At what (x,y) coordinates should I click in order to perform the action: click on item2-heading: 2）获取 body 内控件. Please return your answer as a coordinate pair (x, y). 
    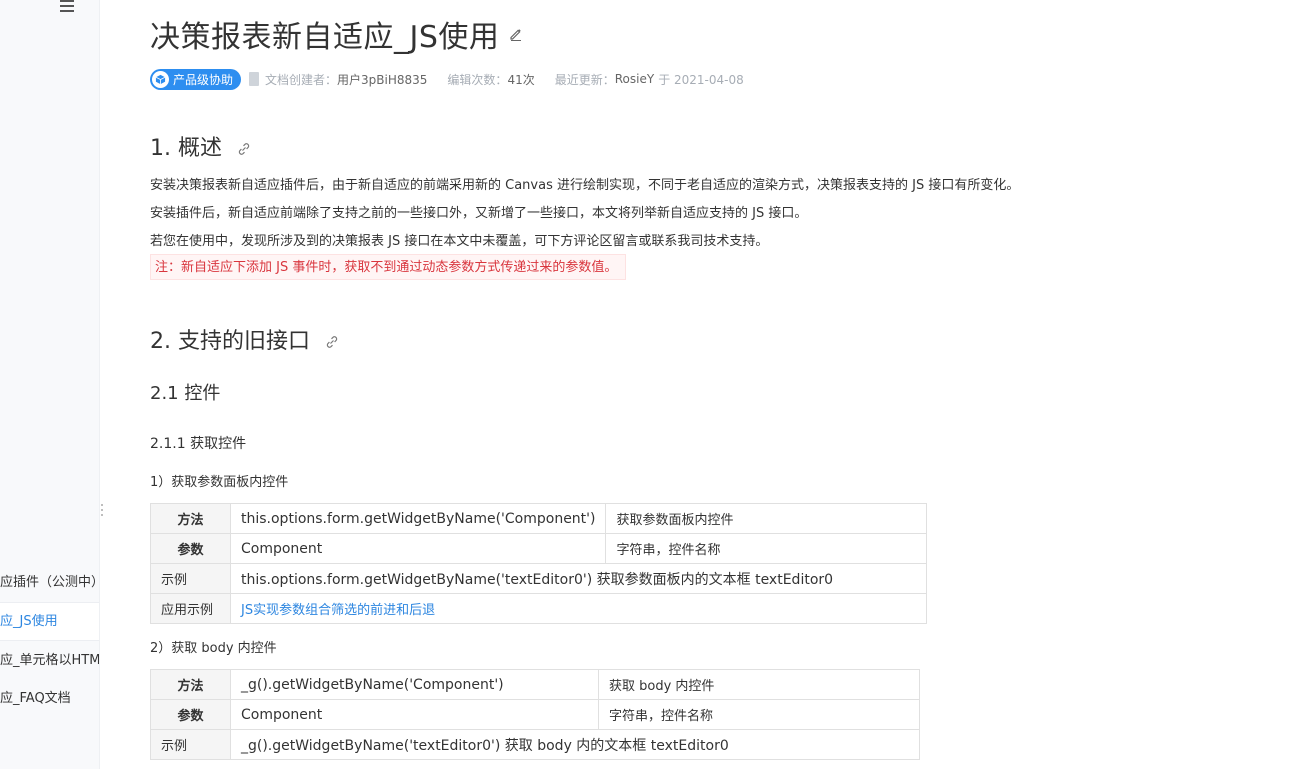
    Looking at the image, I should click on (213, 648).